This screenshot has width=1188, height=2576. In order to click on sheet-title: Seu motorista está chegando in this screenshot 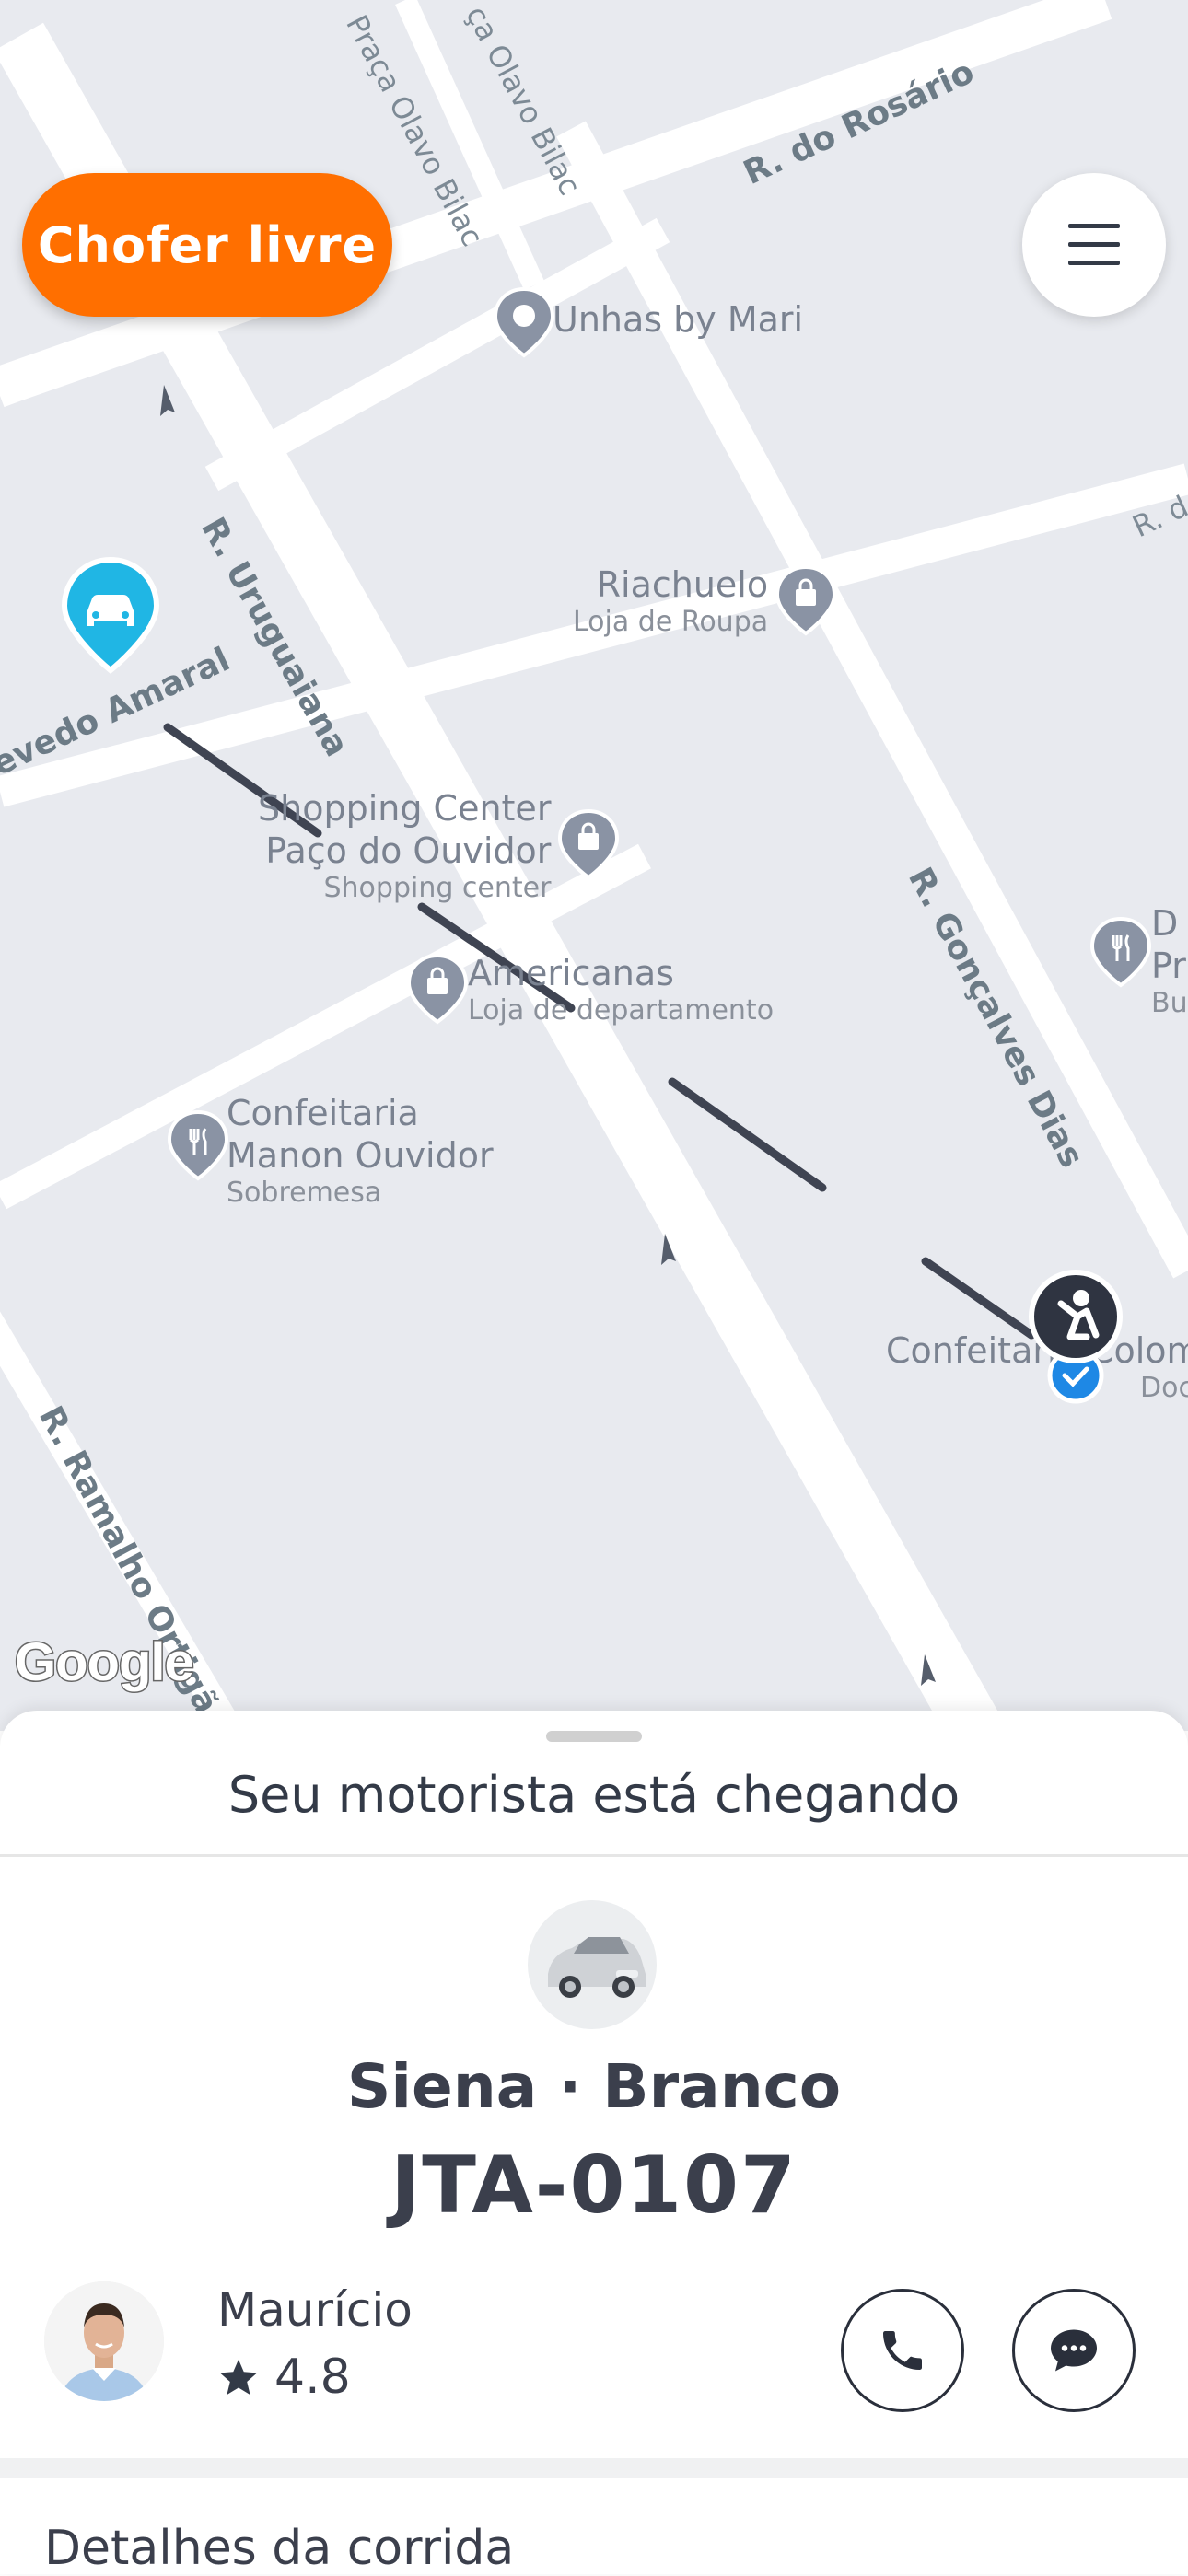, I will do `click(594, 1795)`.